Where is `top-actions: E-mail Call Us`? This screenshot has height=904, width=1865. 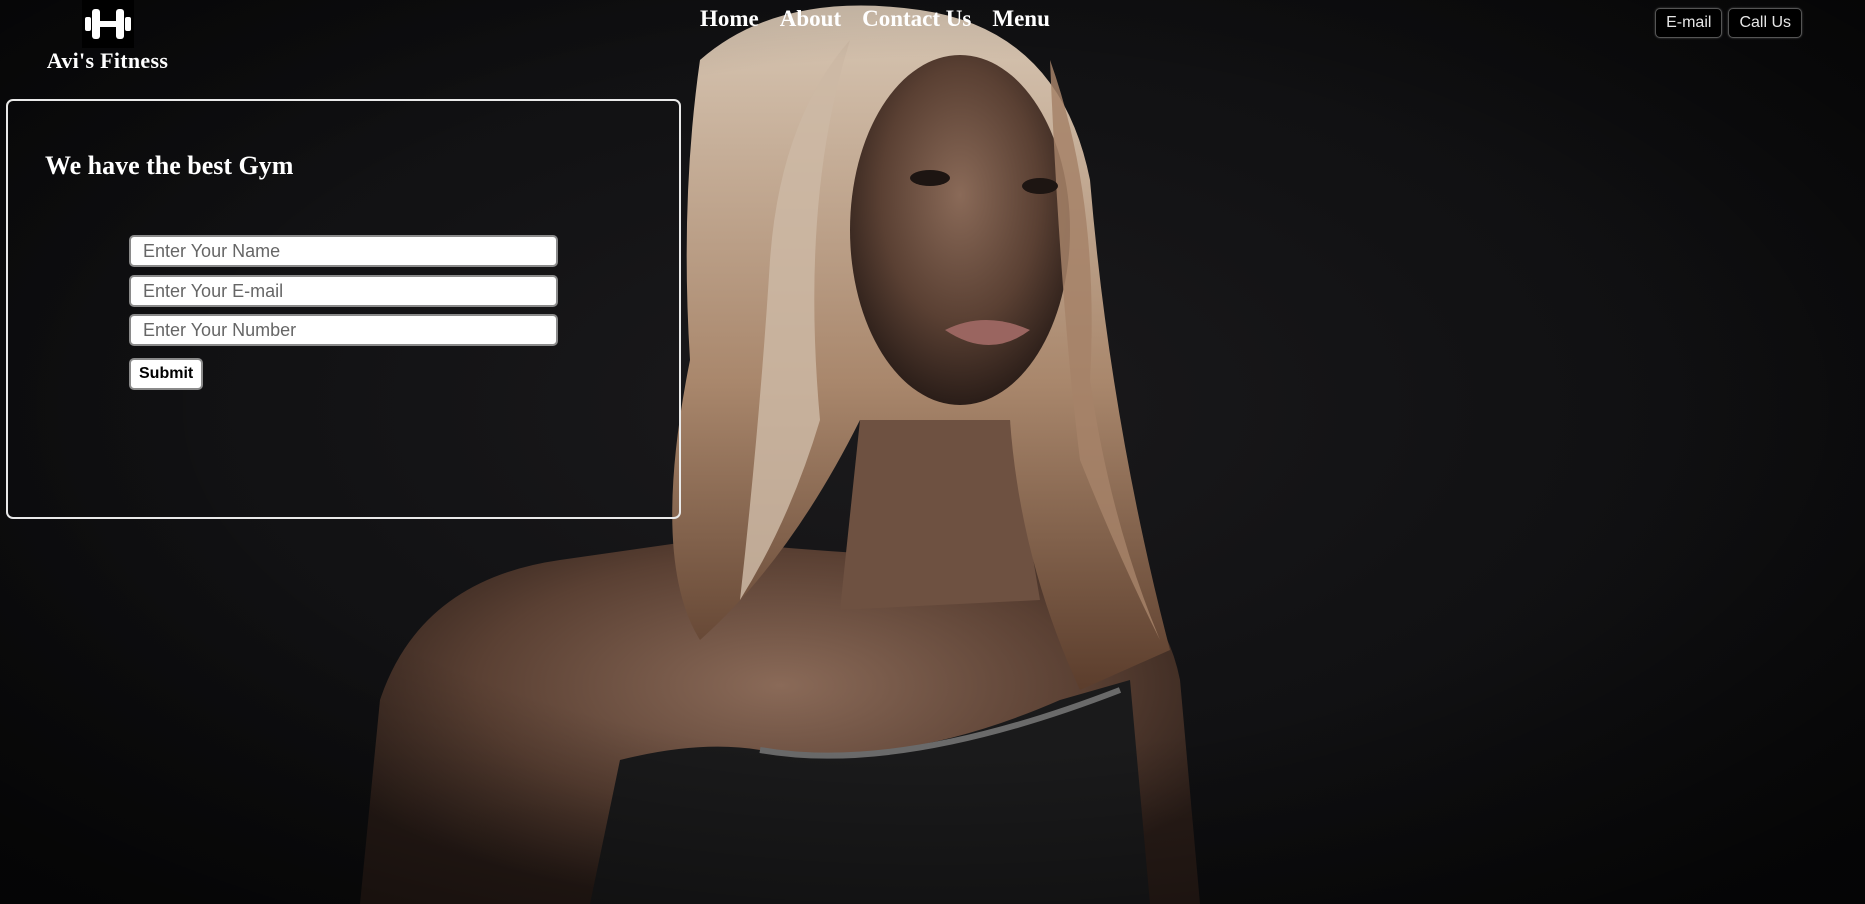
top-actions: E-mail Call Us is located at coordinates (1728, 23).